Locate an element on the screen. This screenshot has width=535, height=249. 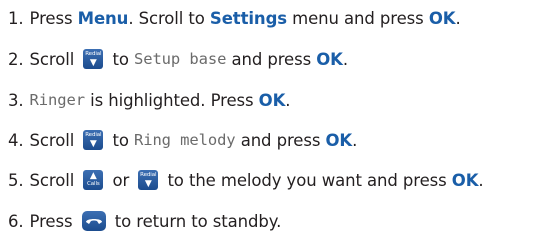
lcd-text: Ring melody is located at coordinates (184, 140).